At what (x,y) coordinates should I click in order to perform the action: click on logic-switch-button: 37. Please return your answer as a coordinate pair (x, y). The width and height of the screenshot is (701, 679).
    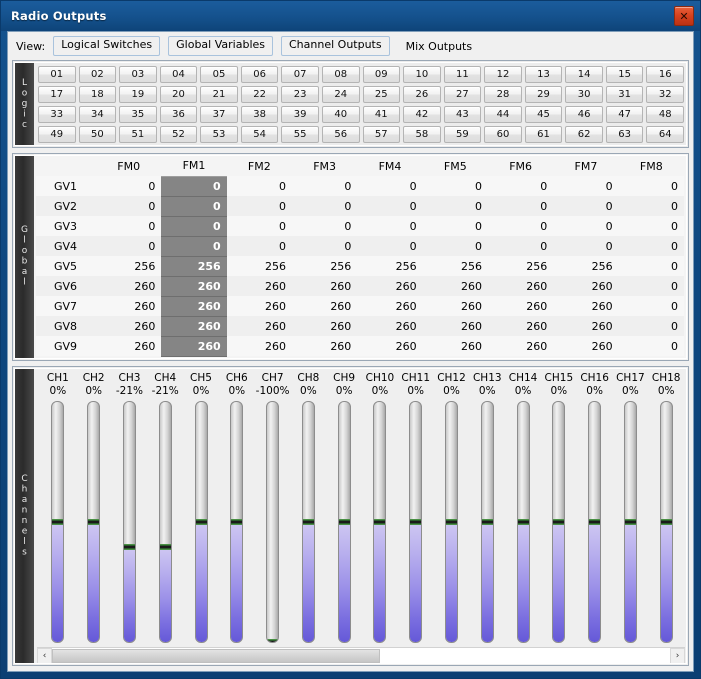
    Looking at the image, I should click on (219, 114).